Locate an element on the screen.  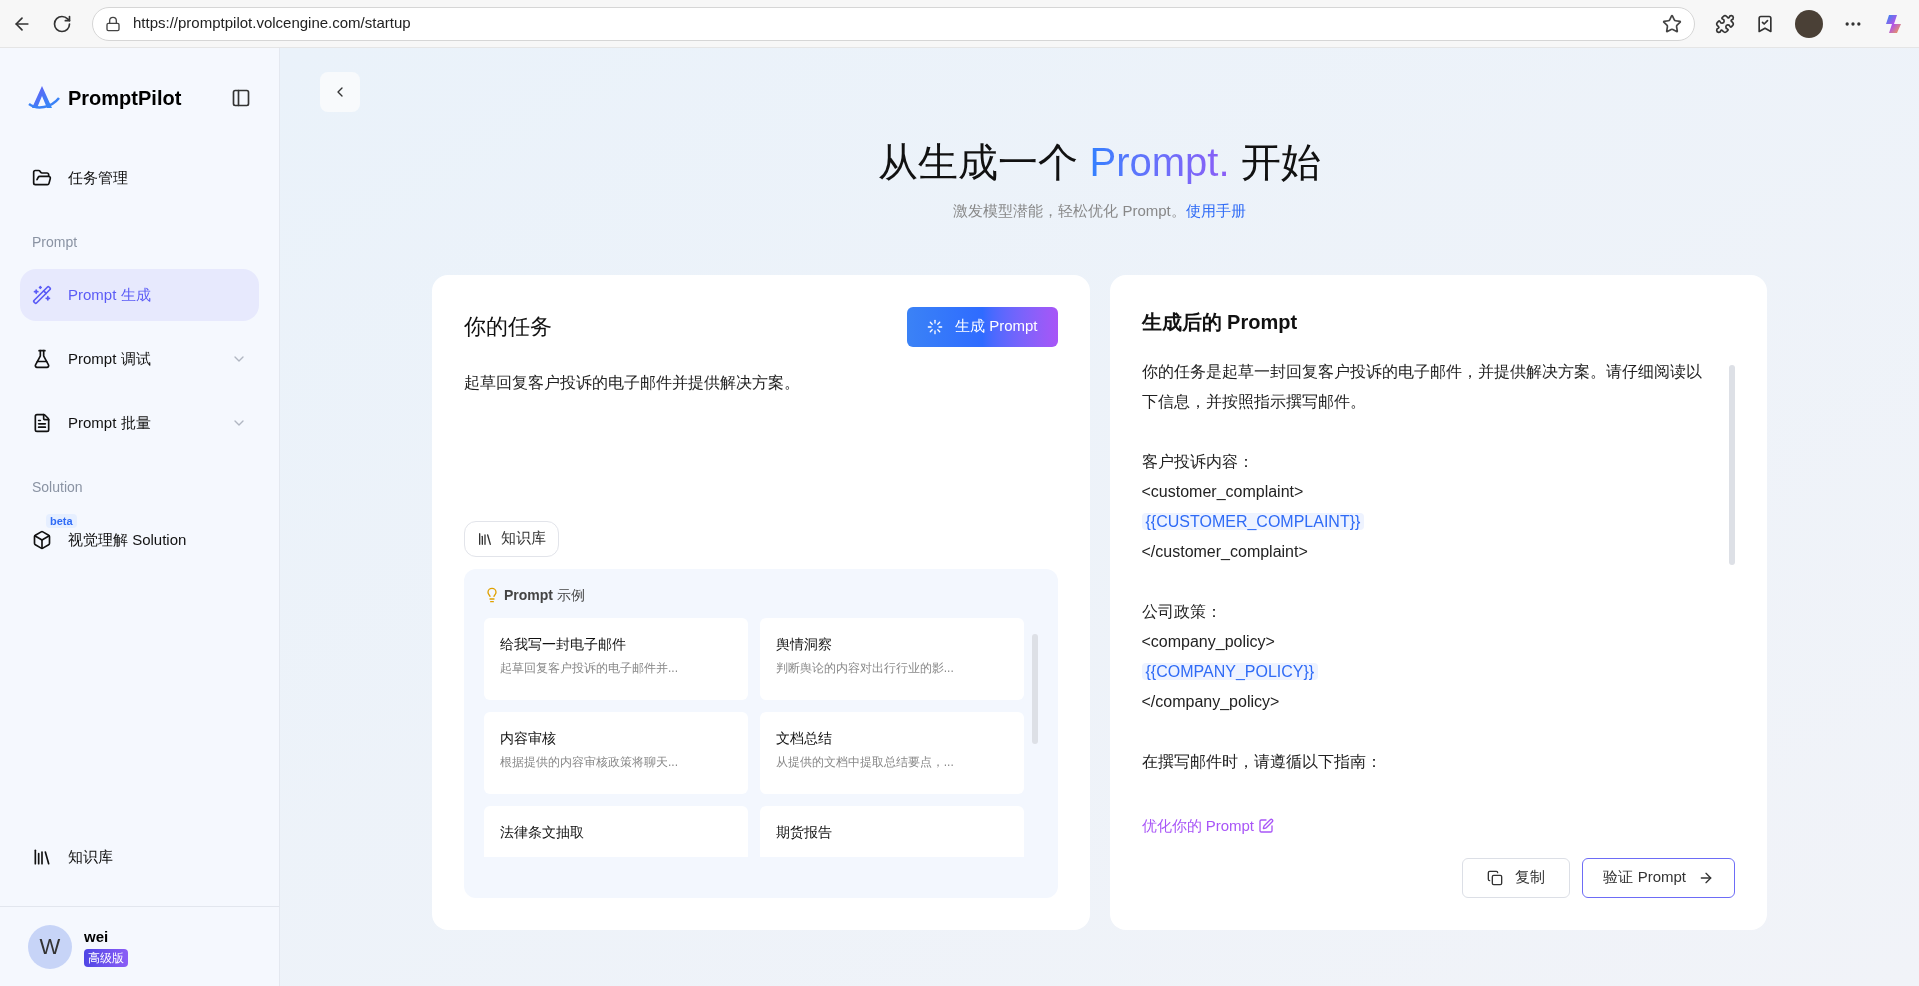
manual-link: 使用手册 is located at coordinates (1215, 211).